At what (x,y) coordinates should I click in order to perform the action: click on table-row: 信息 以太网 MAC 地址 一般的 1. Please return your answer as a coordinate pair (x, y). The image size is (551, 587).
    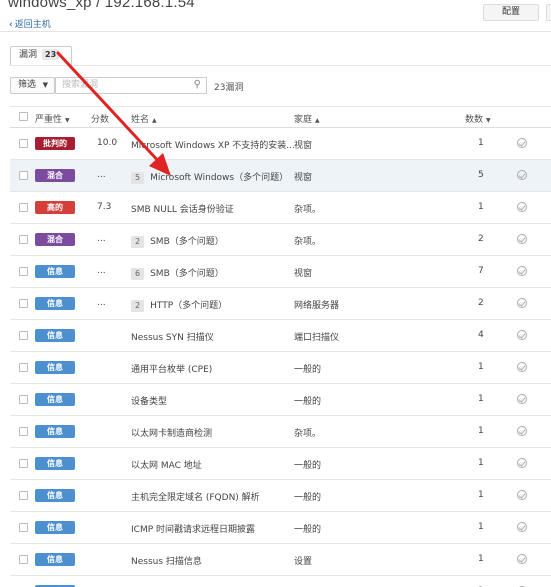
    Looking at the image, I should click on (280, 464).